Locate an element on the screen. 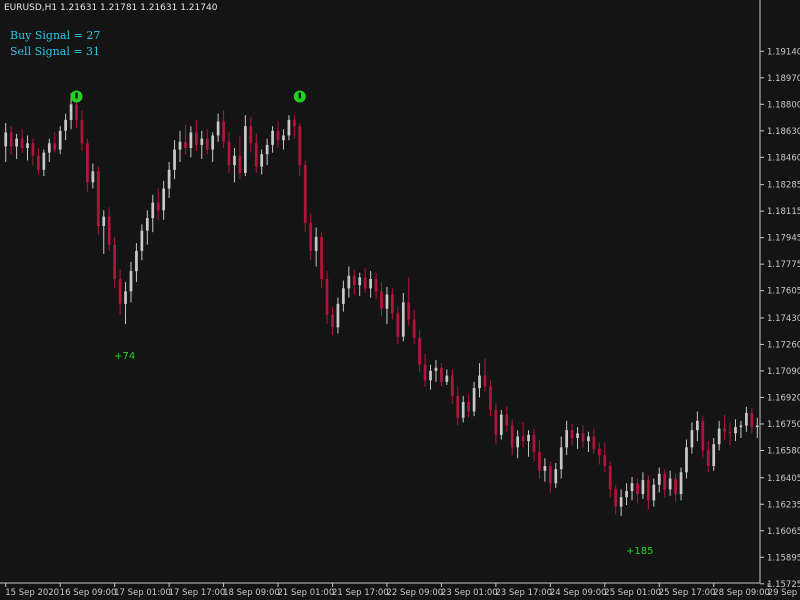  time-tick-label: 15 Sep 2020 is located at coordinates (32, 593).